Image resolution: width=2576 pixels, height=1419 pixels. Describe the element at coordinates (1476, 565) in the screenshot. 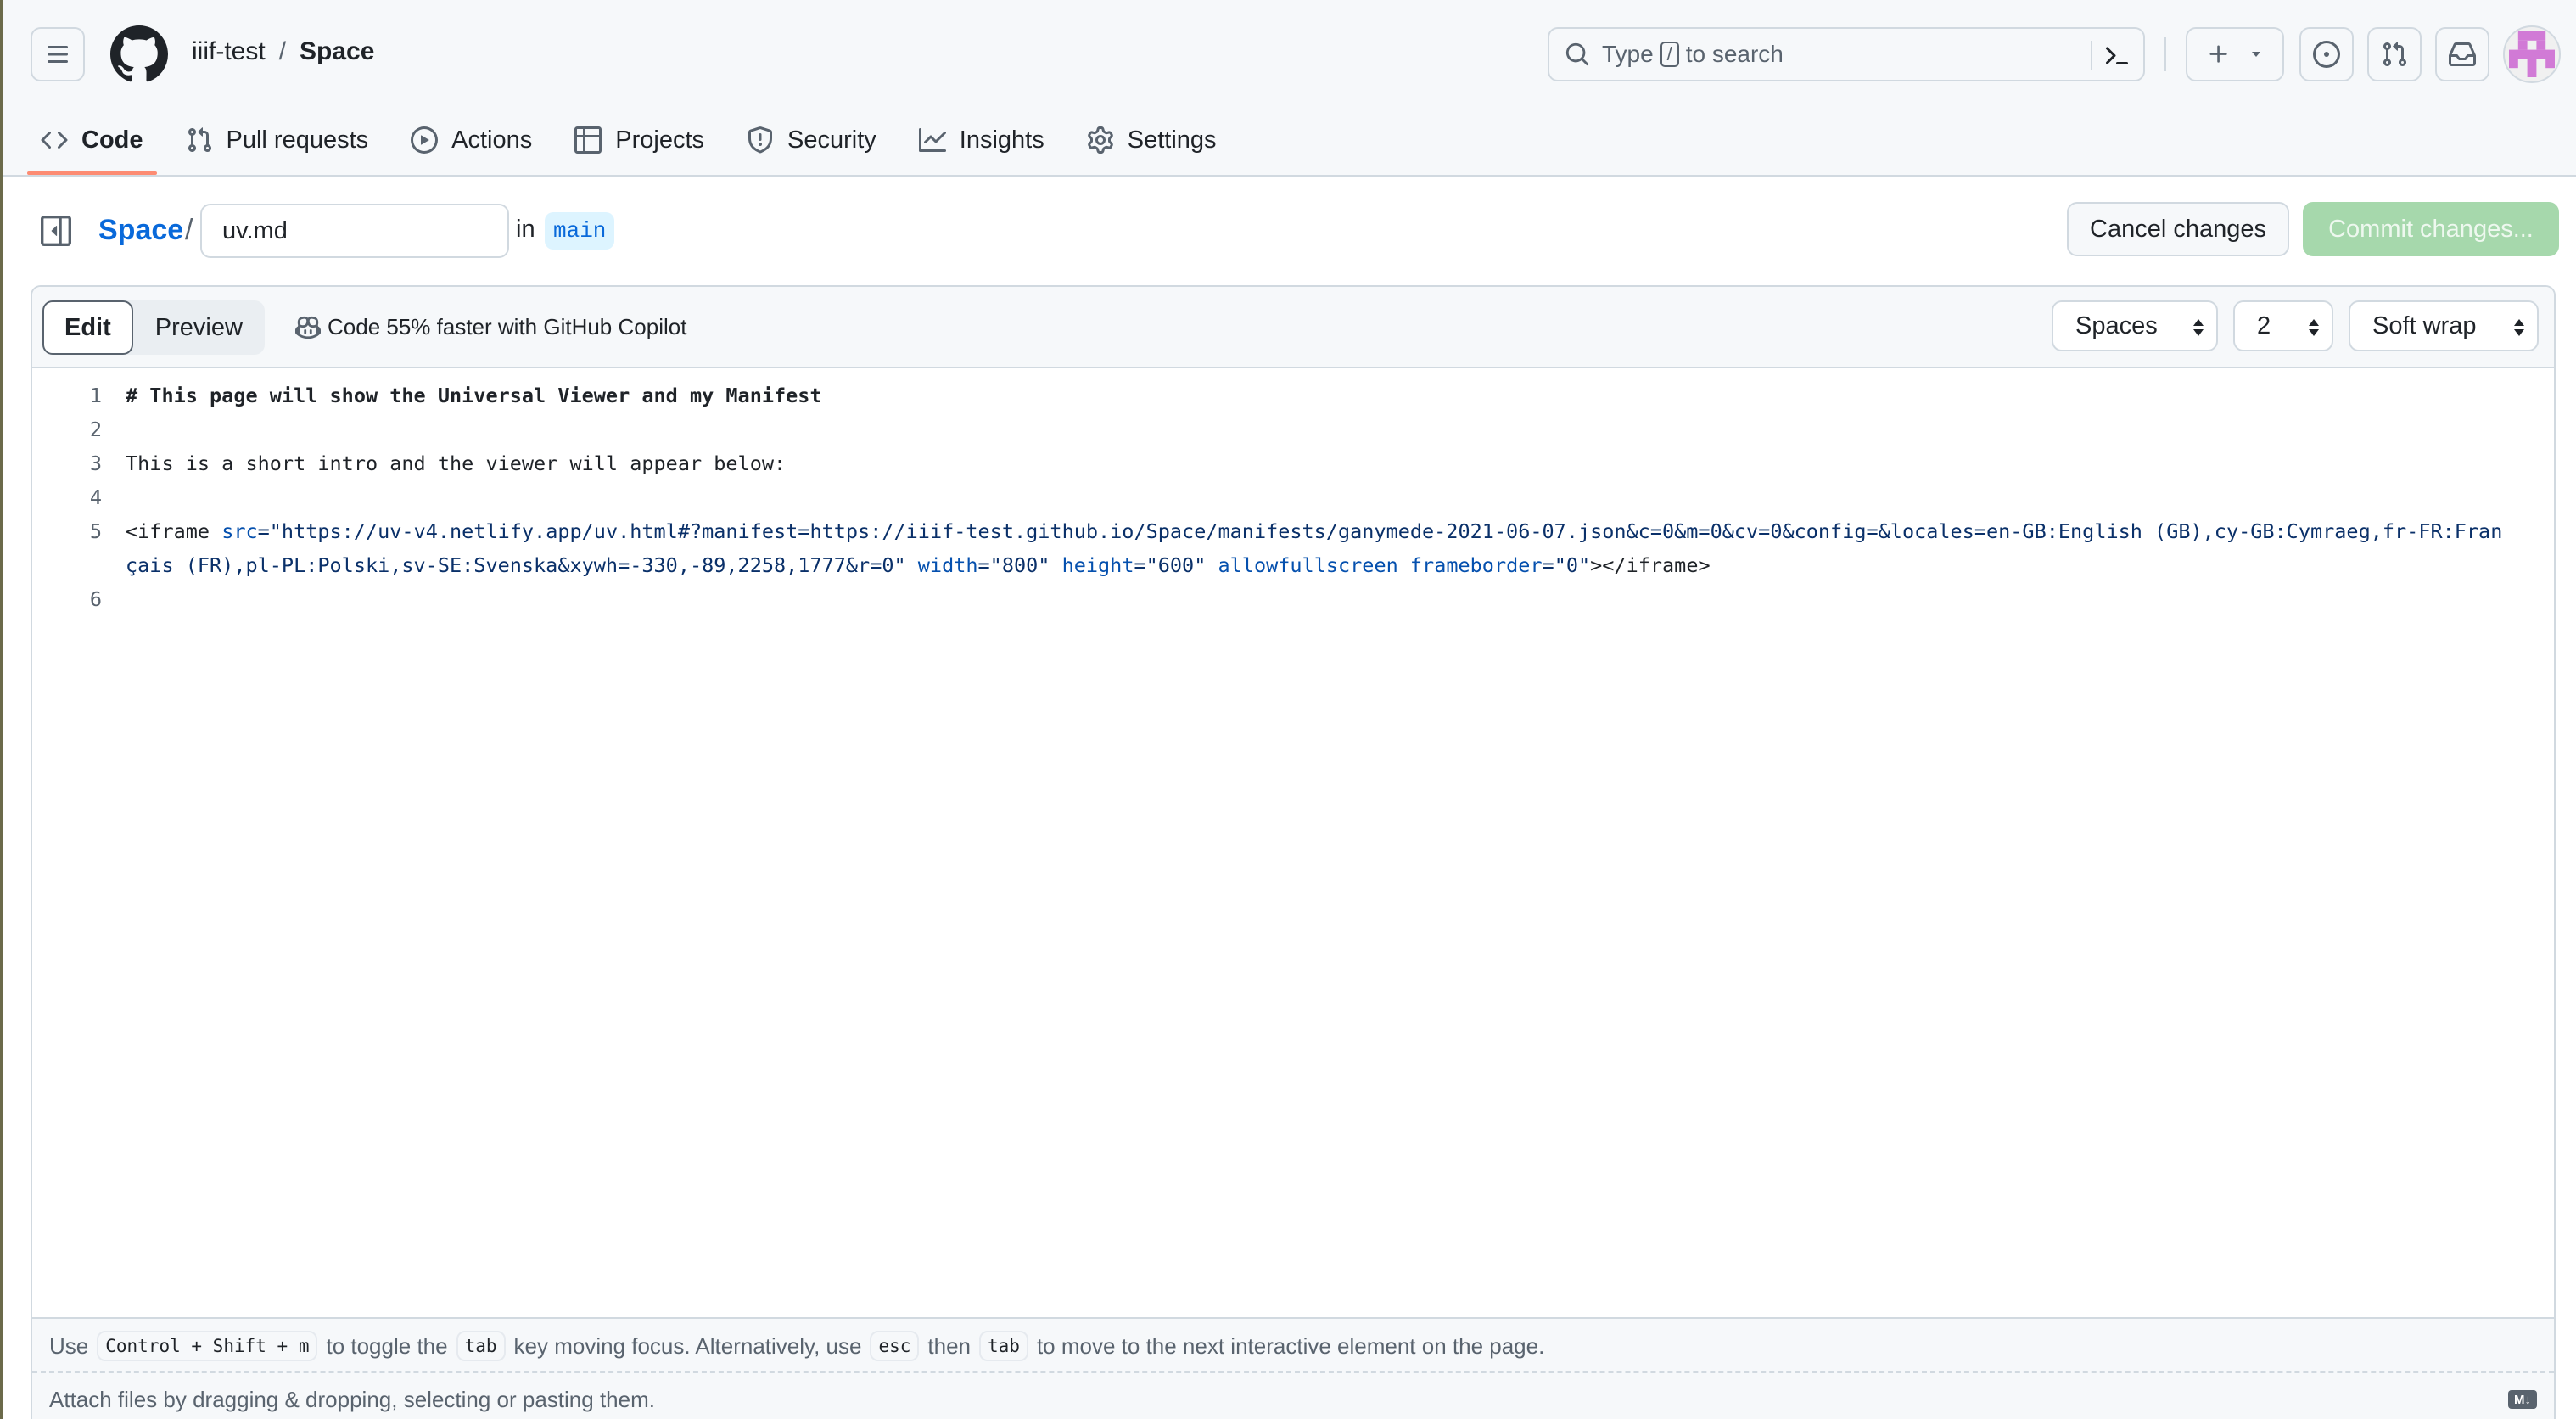

I see `attr-token: frameborder` at that location.